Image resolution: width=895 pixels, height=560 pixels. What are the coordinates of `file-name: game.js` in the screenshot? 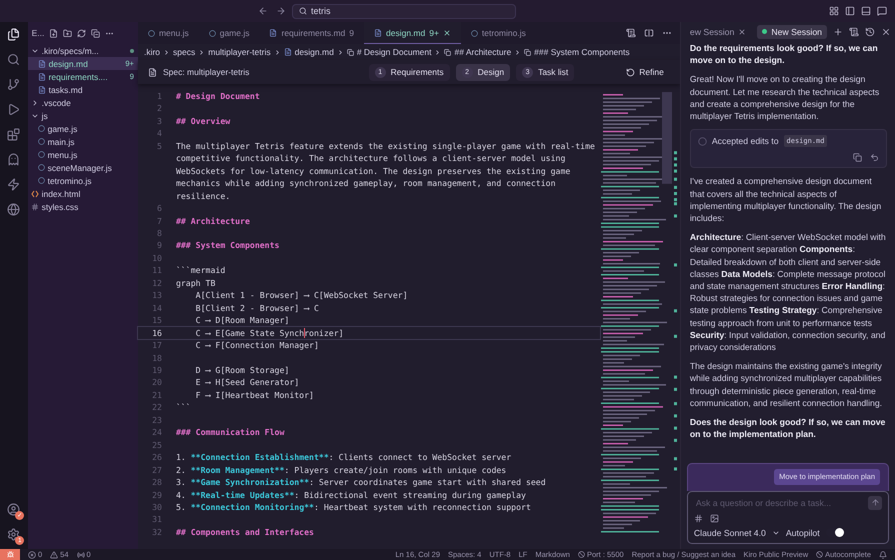 It's located at (63, 129).